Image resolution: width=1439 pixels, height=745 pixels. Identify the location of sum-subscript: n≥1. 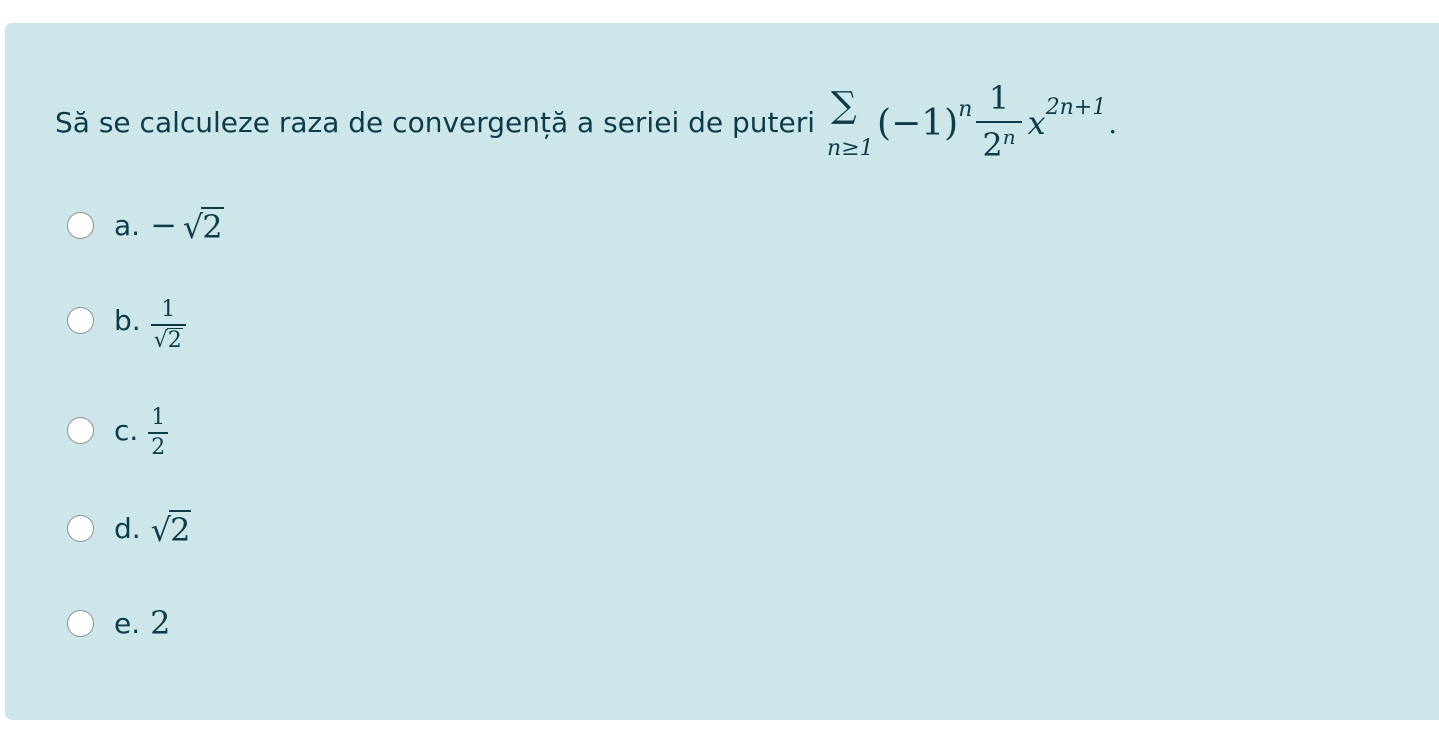
(850, 148).